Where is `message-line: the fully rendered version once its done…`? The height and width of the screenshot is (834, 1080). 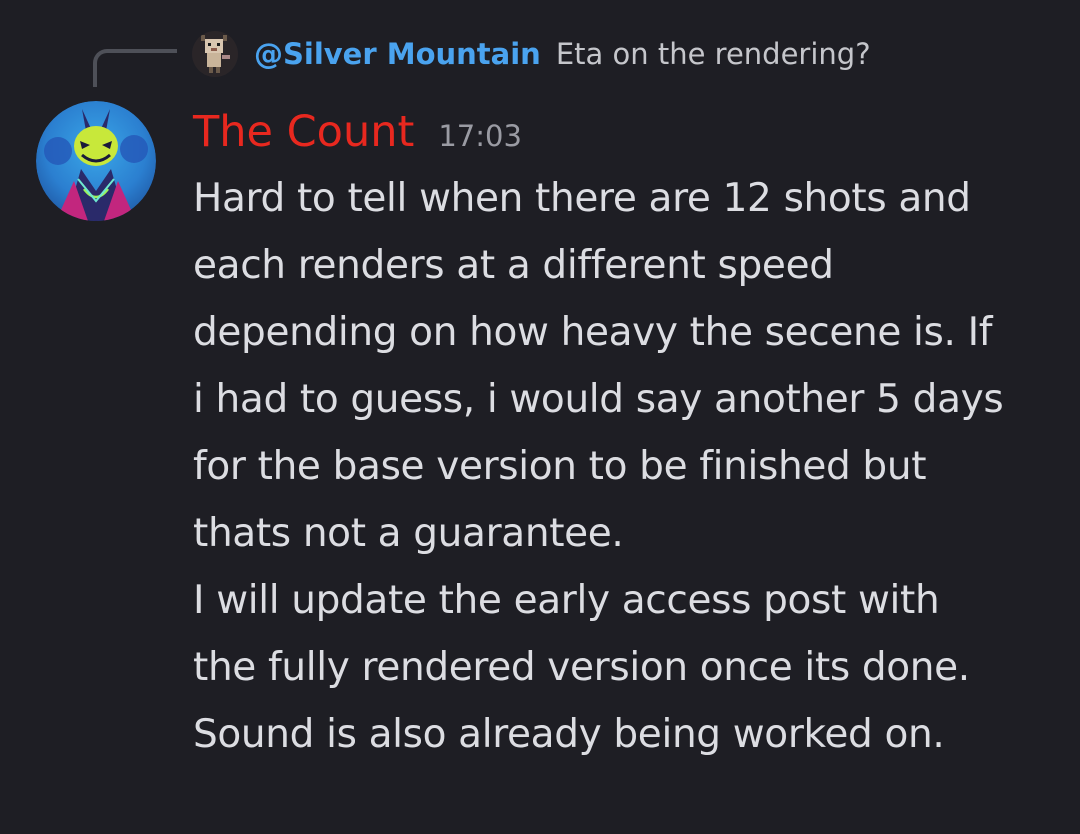
message-line: the fully rendered version once its done… is located at coordinates (581, 667).